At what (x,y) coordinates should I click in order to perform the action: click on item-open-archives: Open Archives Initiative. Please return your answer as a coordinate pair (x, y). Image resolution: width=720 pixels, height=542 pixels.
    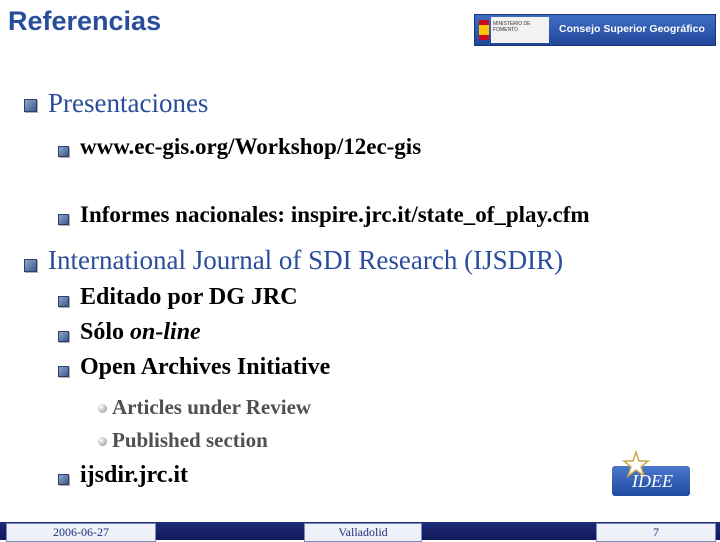
    Looking at the image, I should click on (205, 367).